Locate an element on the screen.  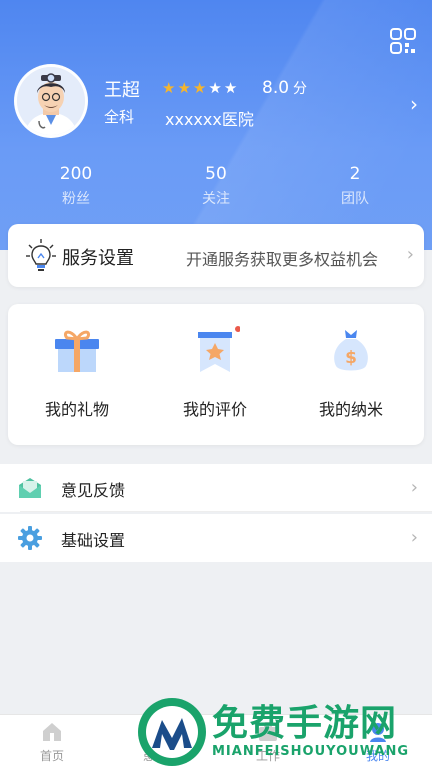
rating-score: 8.0 分 is located at coordinates (284, 88).